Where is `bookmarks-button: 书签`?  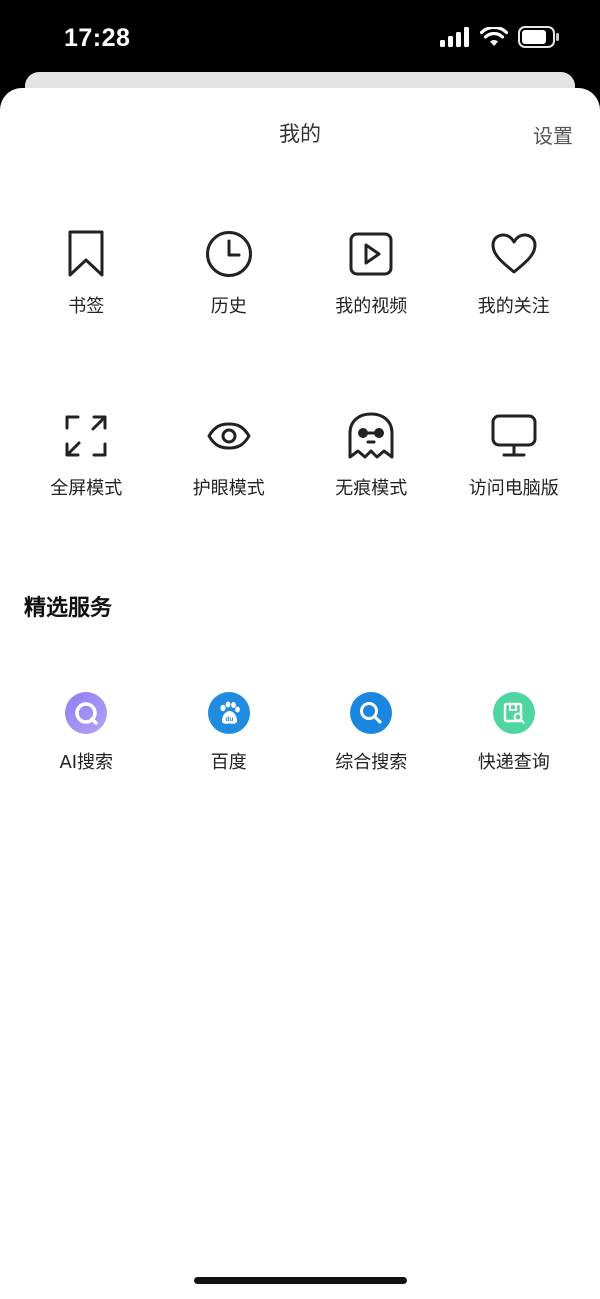 bookmarks-button: 书签 is located at coordinates (86, 272).